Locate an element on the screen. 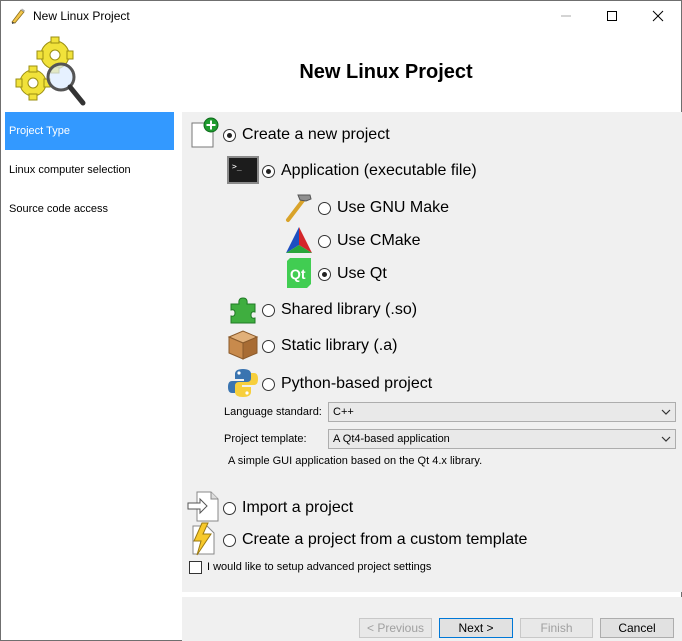 Image resolution: width=682 pixels, height=641 pixels. finish-button: Finish is located at coordinates (556, 628).